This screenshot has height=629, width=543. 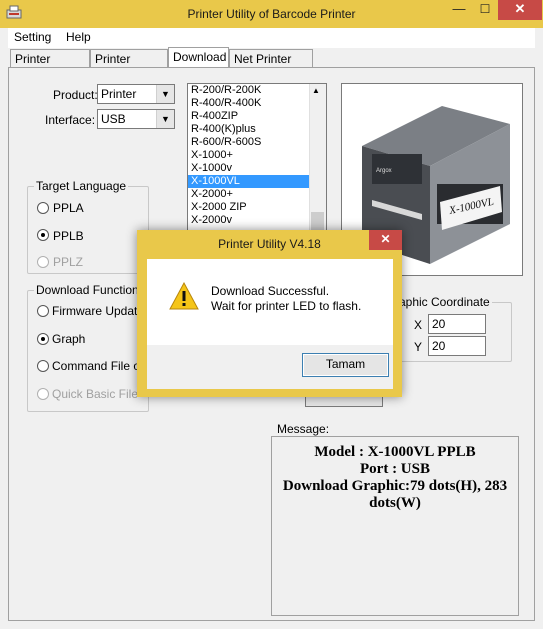 What do you see at coordinates (257, 168) in the screenshot?
I see `model-list-item: X-1000v` at bounding box center [257, 168].